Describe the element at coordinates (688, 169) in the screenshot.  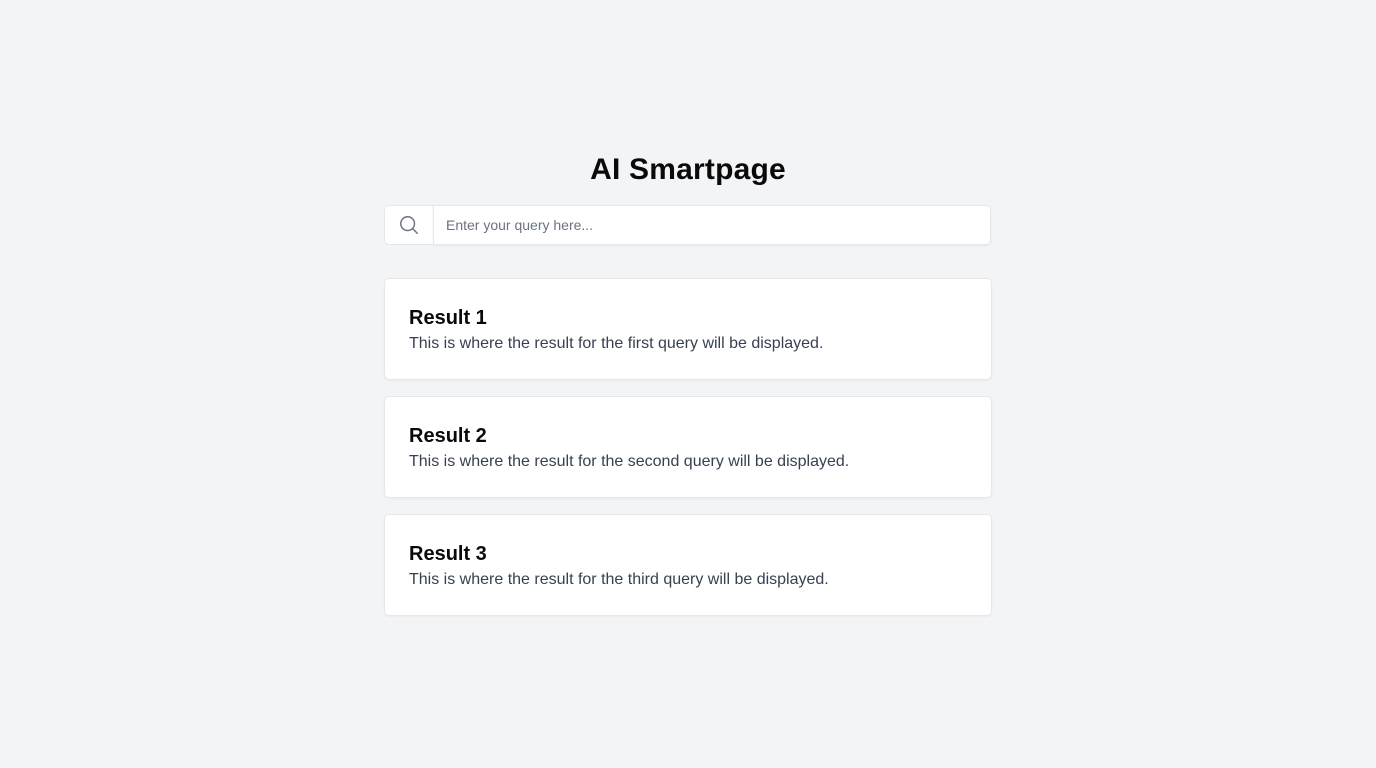
I see `page-title: AI Smartpage` at that location.